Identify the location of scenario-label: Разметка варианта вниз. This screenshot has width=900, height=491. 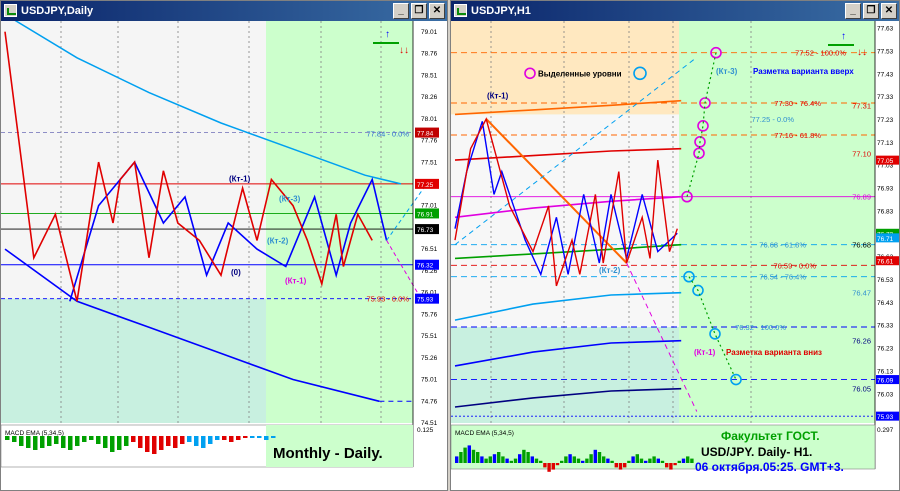
(774, 352).